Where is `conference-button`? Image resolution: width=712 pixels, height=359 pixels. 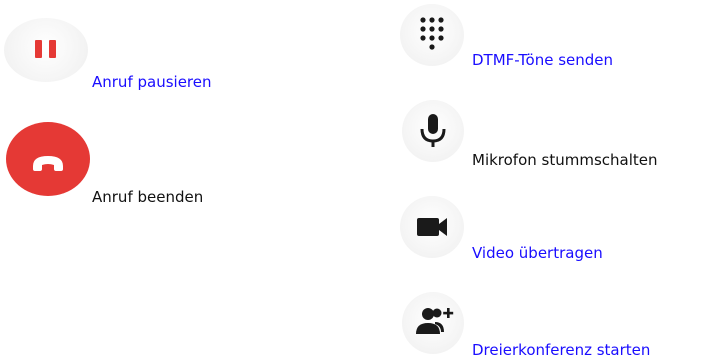 conference-button is located at coordinates (433, 323).